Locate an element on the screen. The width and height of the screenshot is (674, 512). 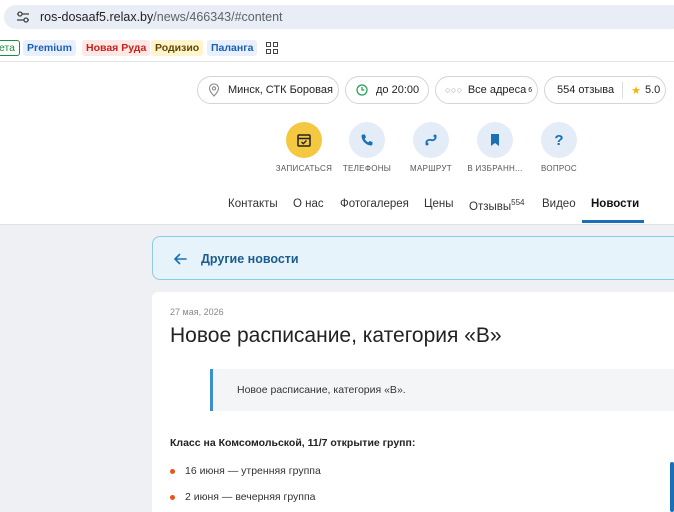
article-title: Новое расписание, категория «В» is located at coordinates (336, 335).